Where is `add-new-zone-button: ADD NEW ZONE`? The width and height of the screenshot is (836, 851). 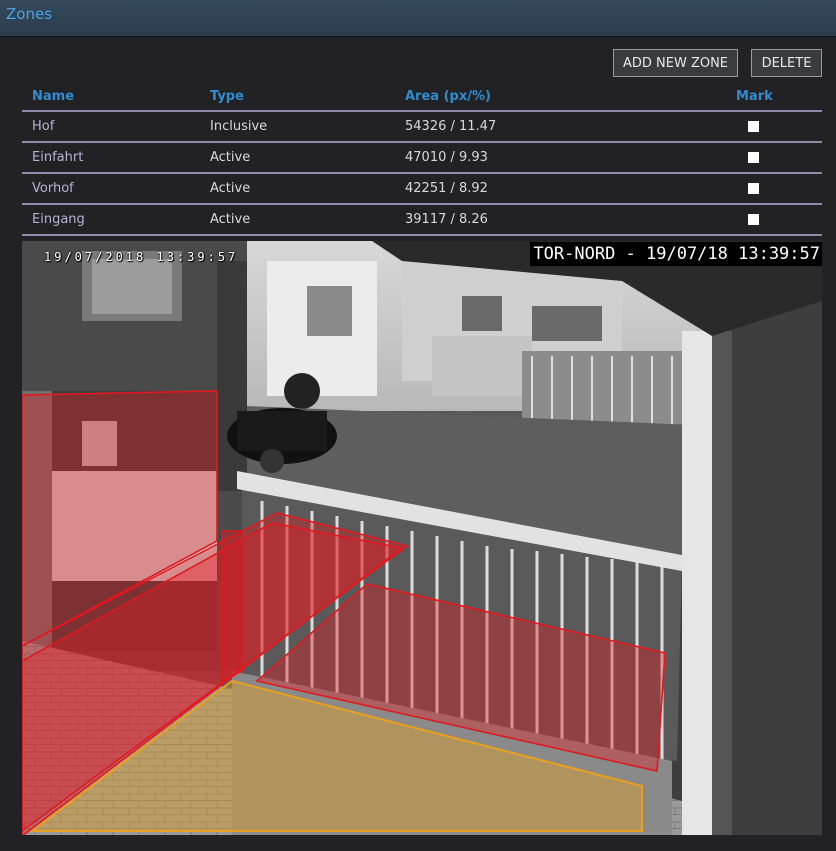
add-new-zone-button: ADD NEW ZONE is located at coordinates (675, 63).